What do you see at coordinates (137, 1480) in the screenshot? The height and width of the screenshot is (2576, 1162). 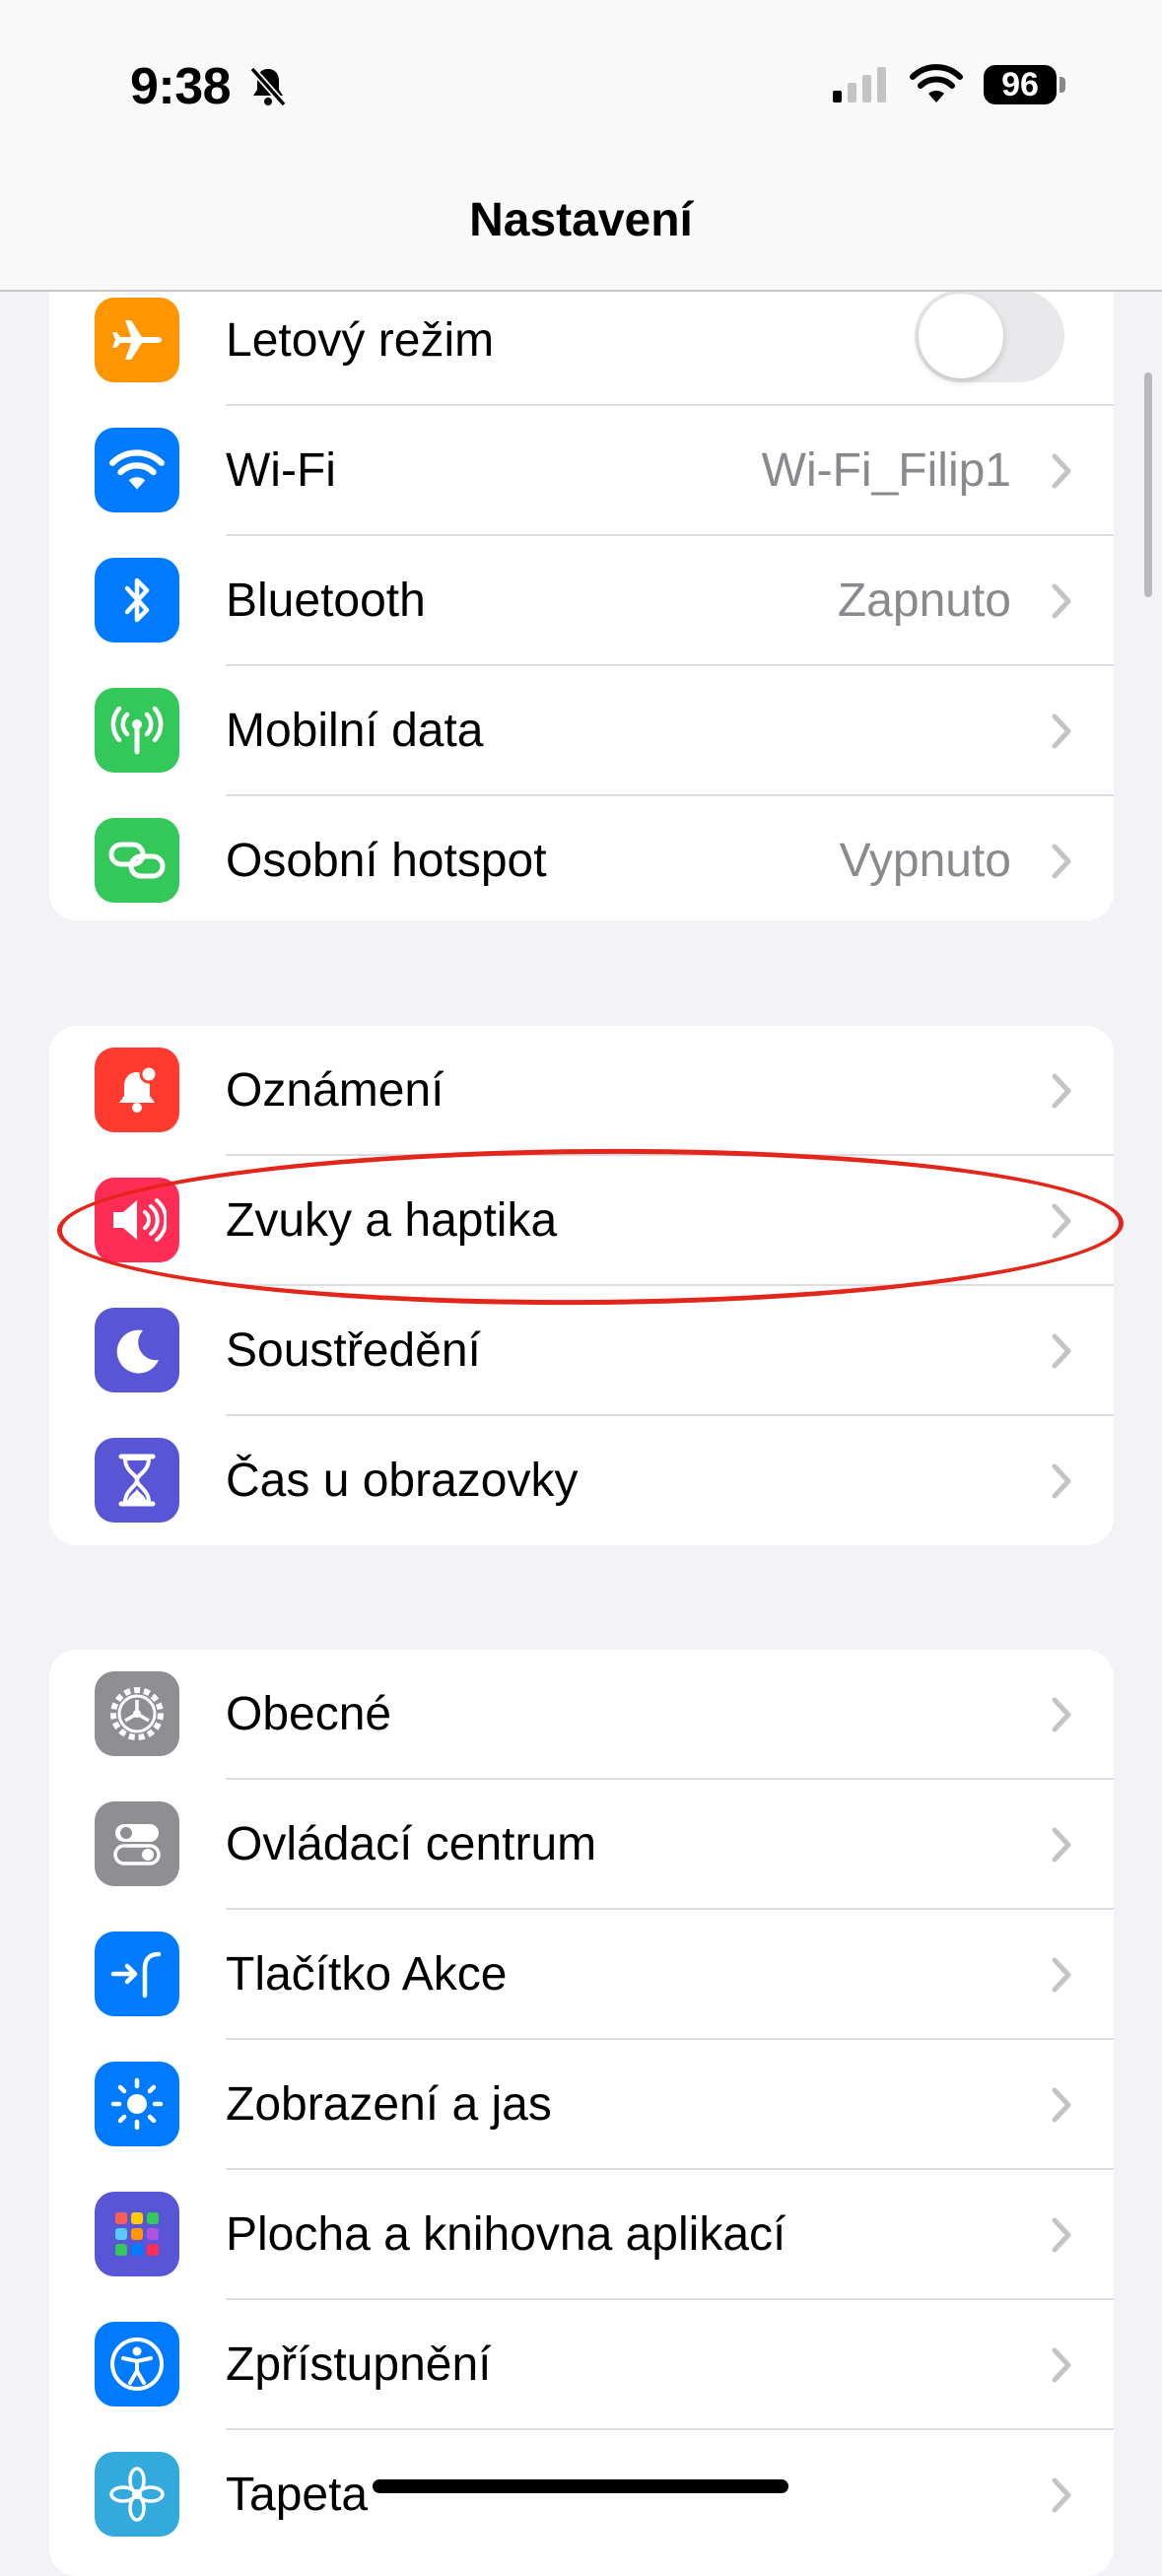 I see `hourglass-icon` at bounding box center [137, 1480].